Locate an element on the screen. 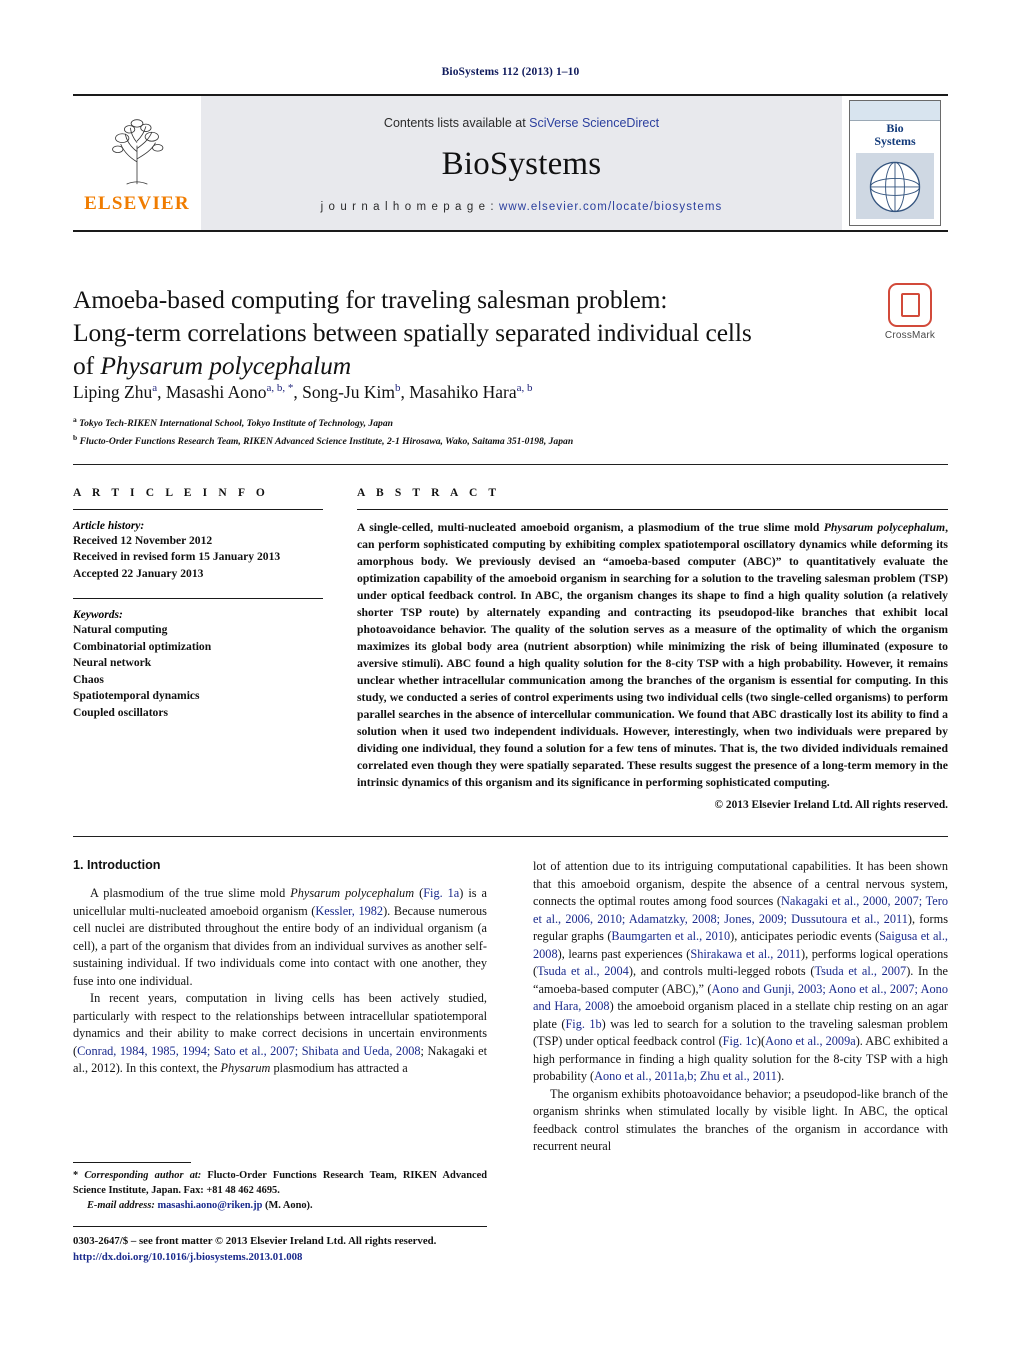 This screenshot has height=1351, width=1021. rp1-seg-f: ), and controls multi-legged robots ( is located at coordinates (721, 971).